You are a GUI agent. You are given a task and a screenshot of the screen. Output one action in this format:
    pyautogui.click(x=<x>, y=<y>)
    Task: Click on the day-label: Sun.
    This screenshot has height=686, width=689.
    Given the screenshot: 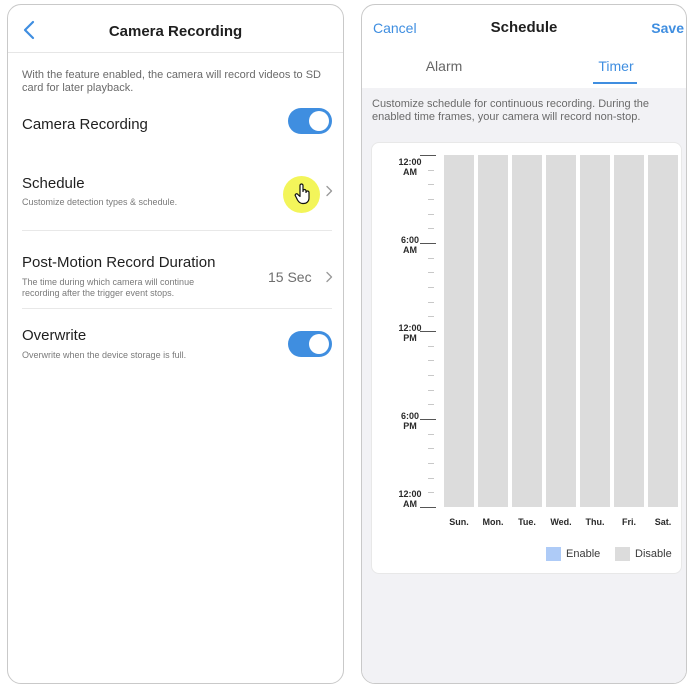 What is the action you would take?
    pyautogui.click(x=459, y=522)
    